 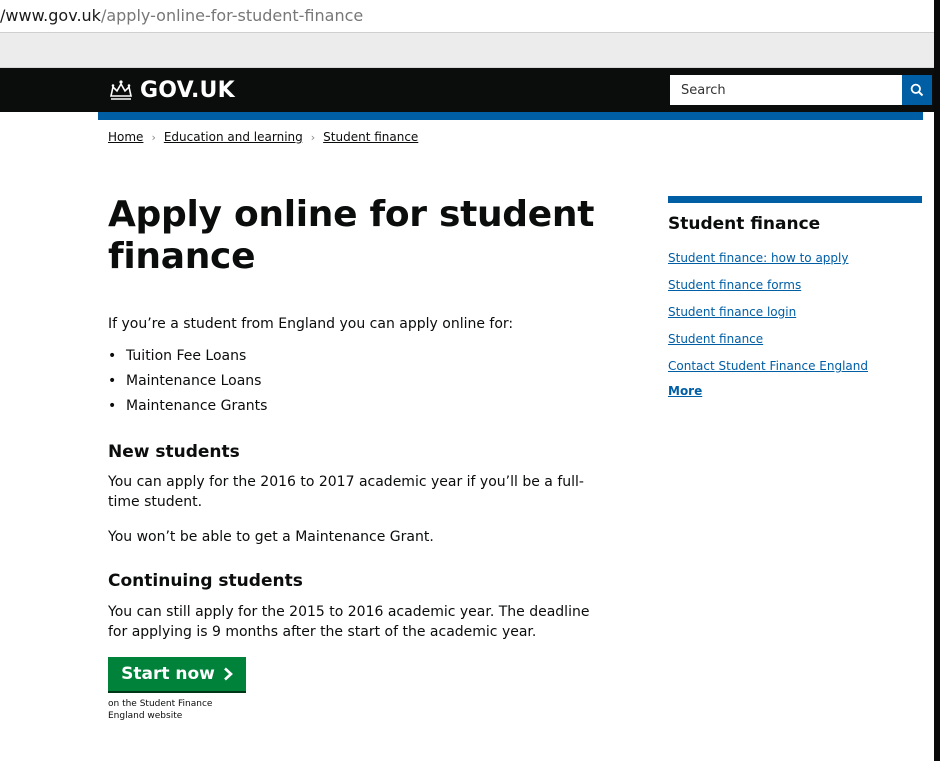 I want to click on list-item: Maintenance Grants, so click(x=187, y=408).